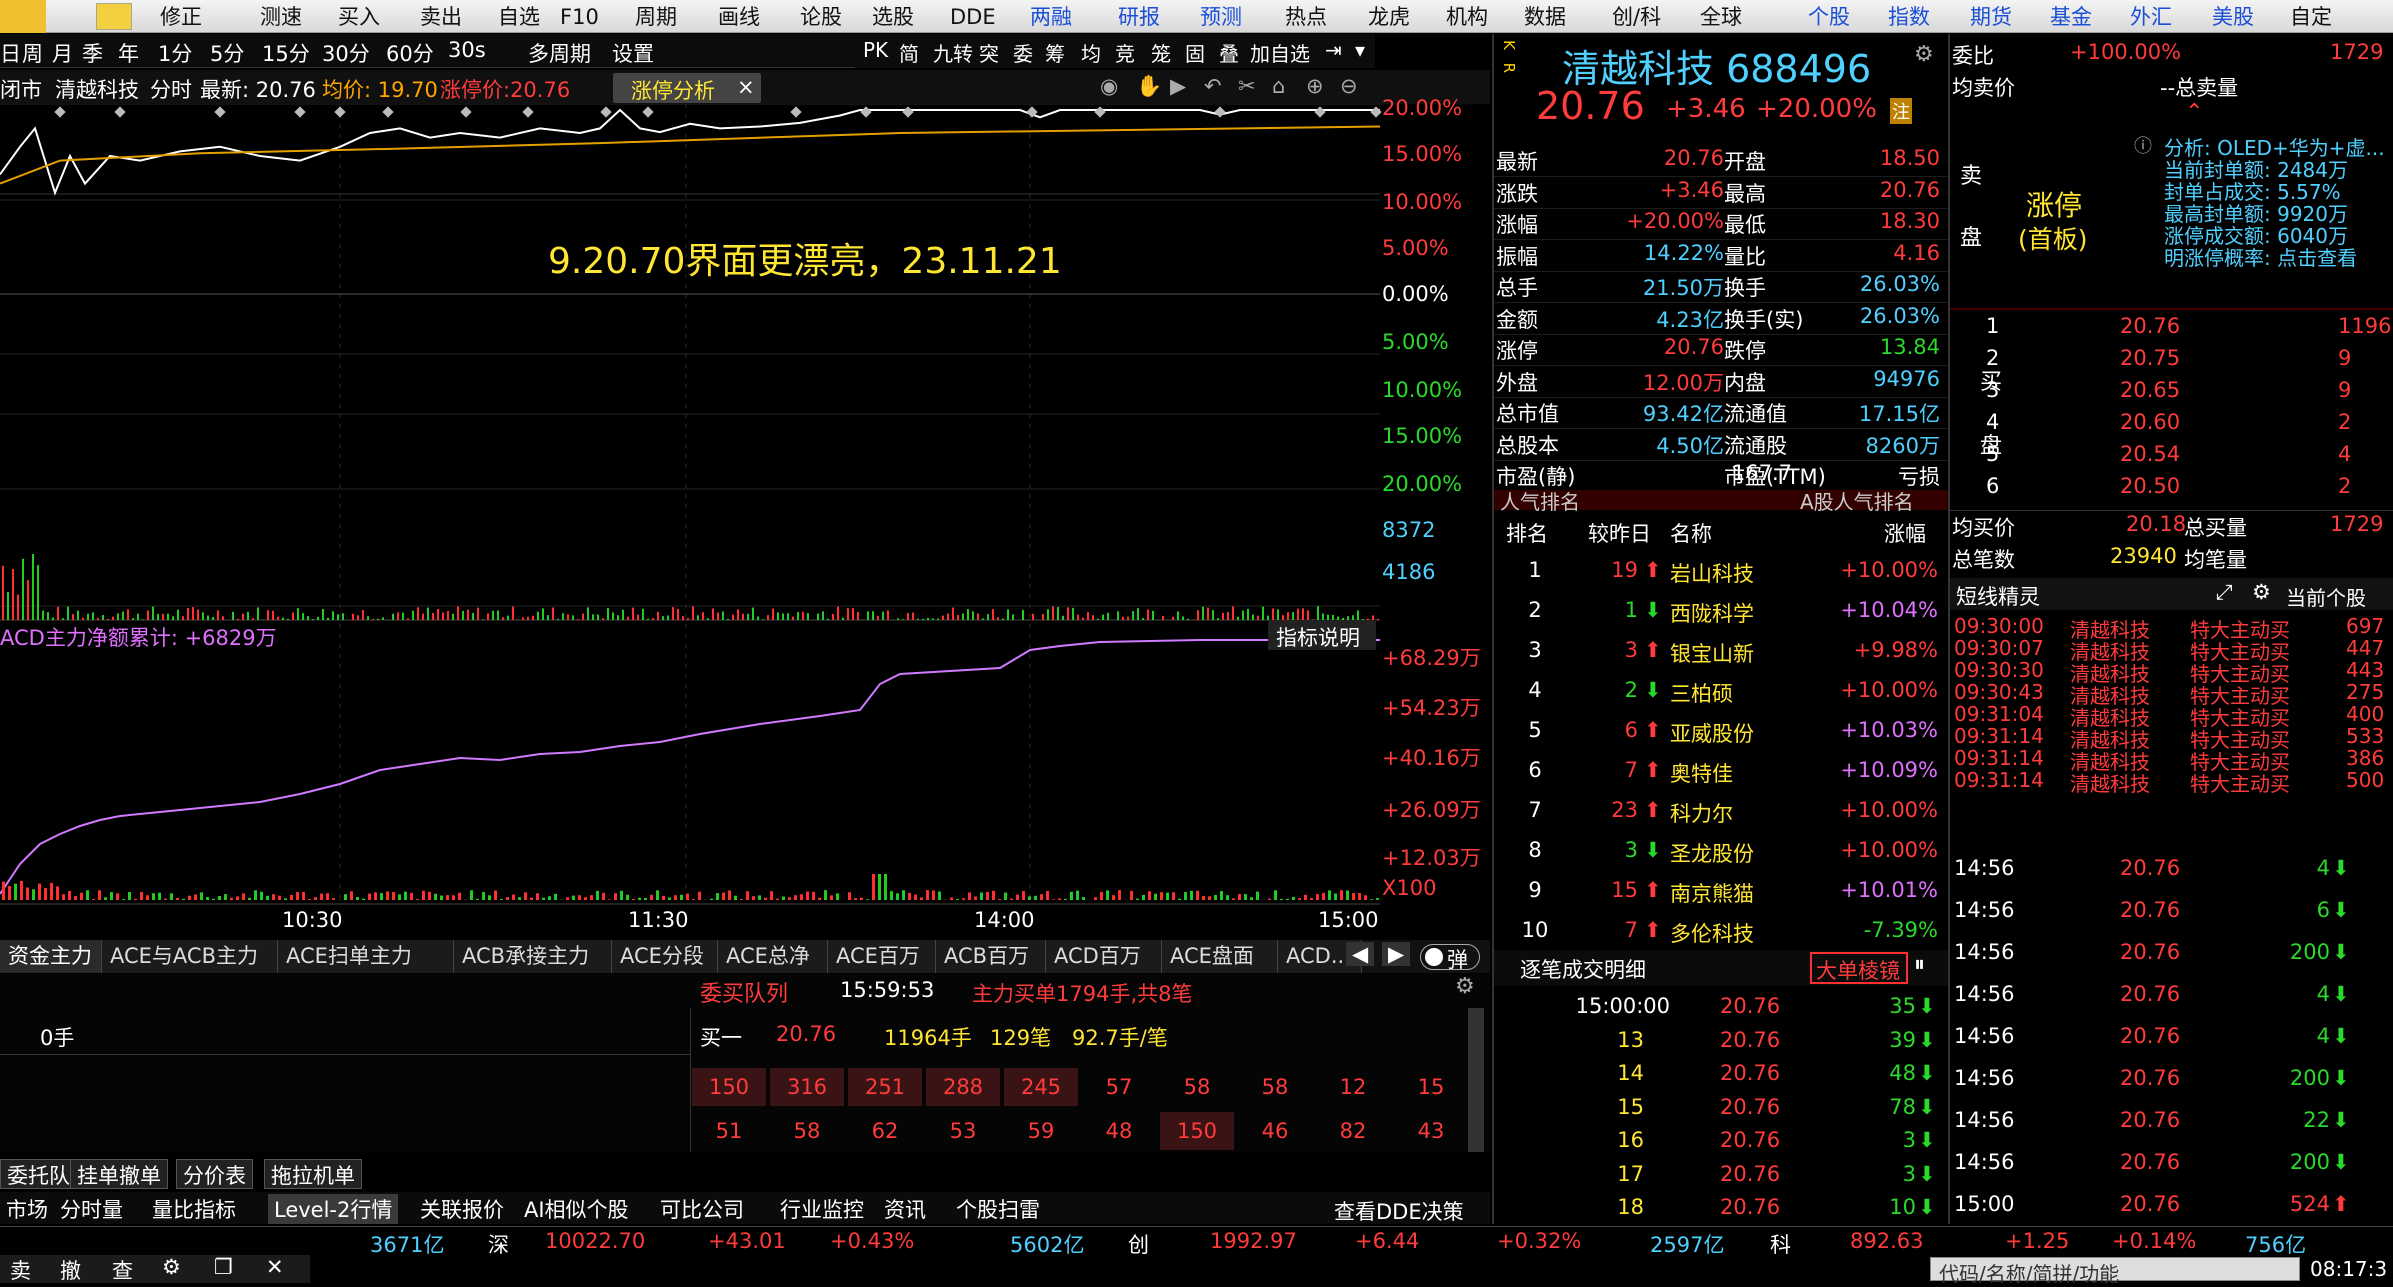 The width and height of the screenshot is (2393, 1287). Describe the element at coordinates (1701, 813) in the screenshot. I see `pop-name: 科力尔` at that location.